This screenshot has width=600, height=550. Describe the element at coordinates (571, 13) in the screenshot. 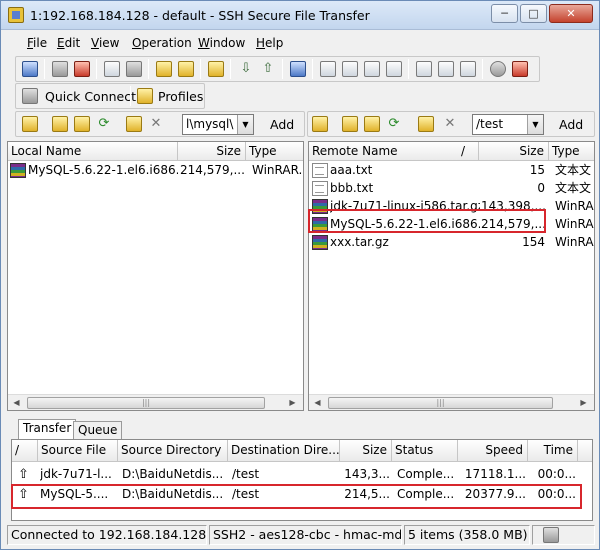

I see `close-button: ✕` at that location.